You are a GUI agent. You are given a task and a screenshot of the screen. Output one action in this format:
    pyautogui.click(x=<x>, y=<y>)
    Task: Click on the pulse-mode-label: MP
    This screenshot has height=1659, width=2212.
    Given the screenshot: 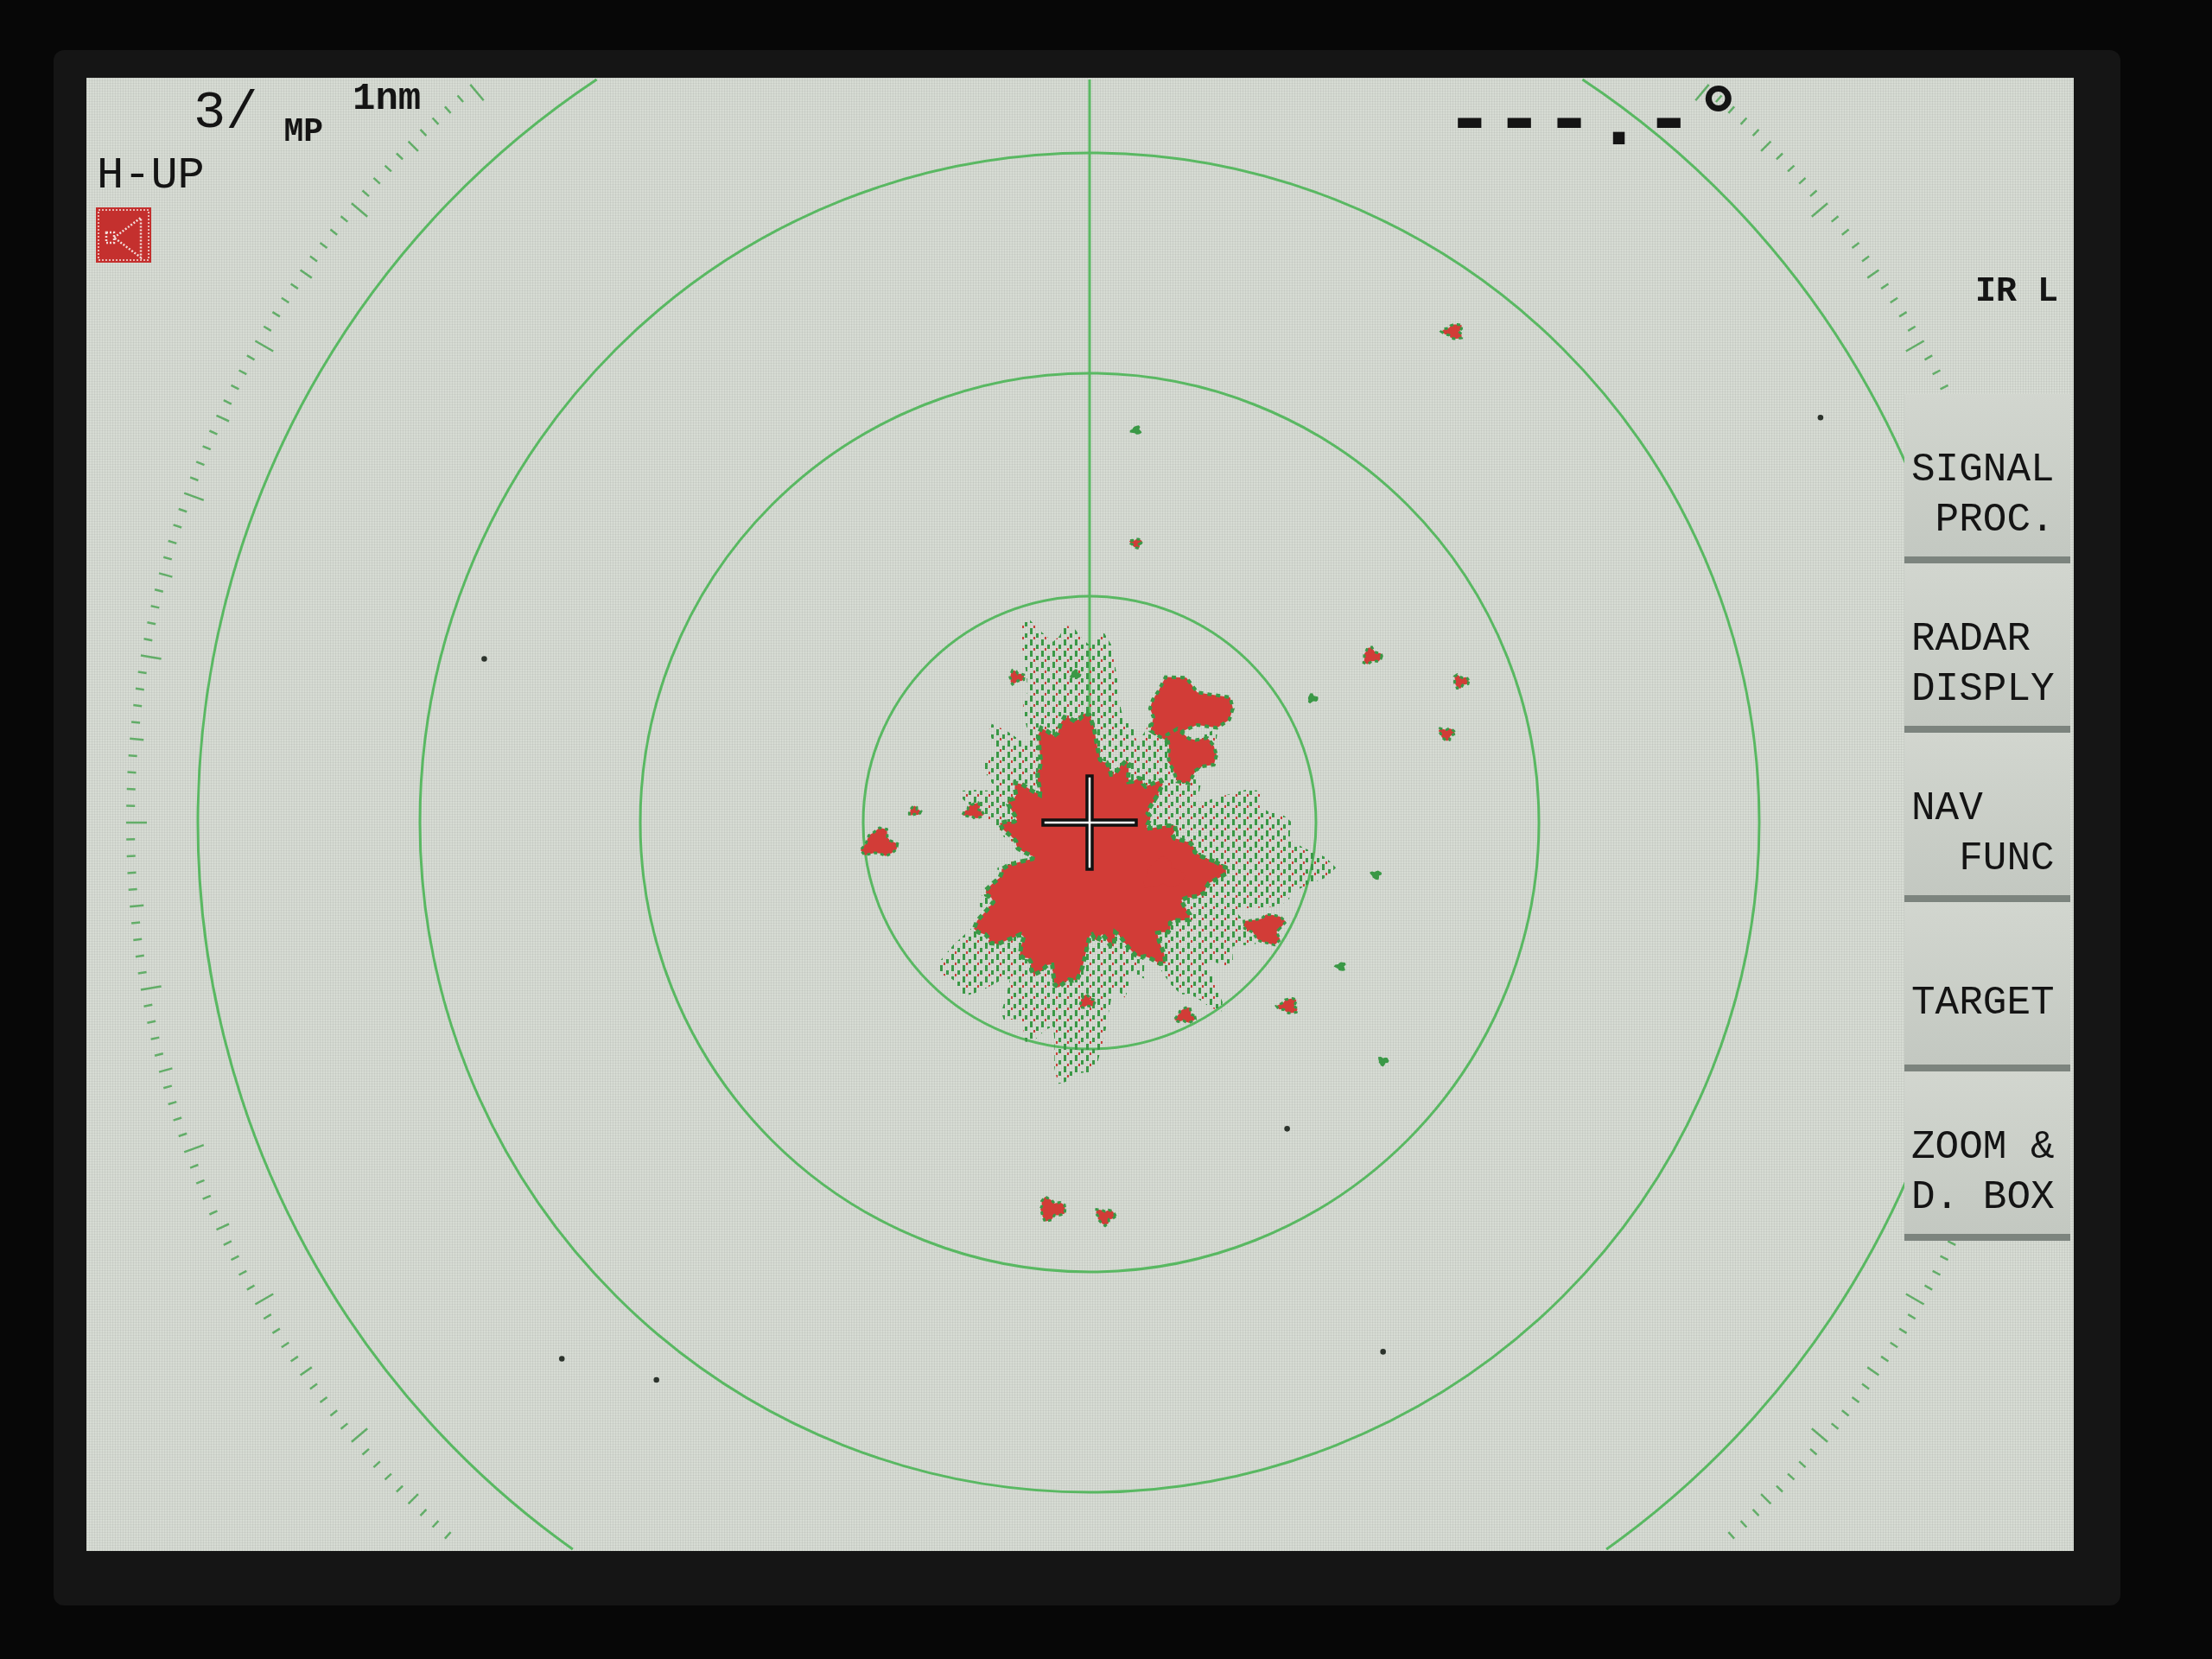 What is the action you would take?
    pyautogui.click(x=303, y=132)
    